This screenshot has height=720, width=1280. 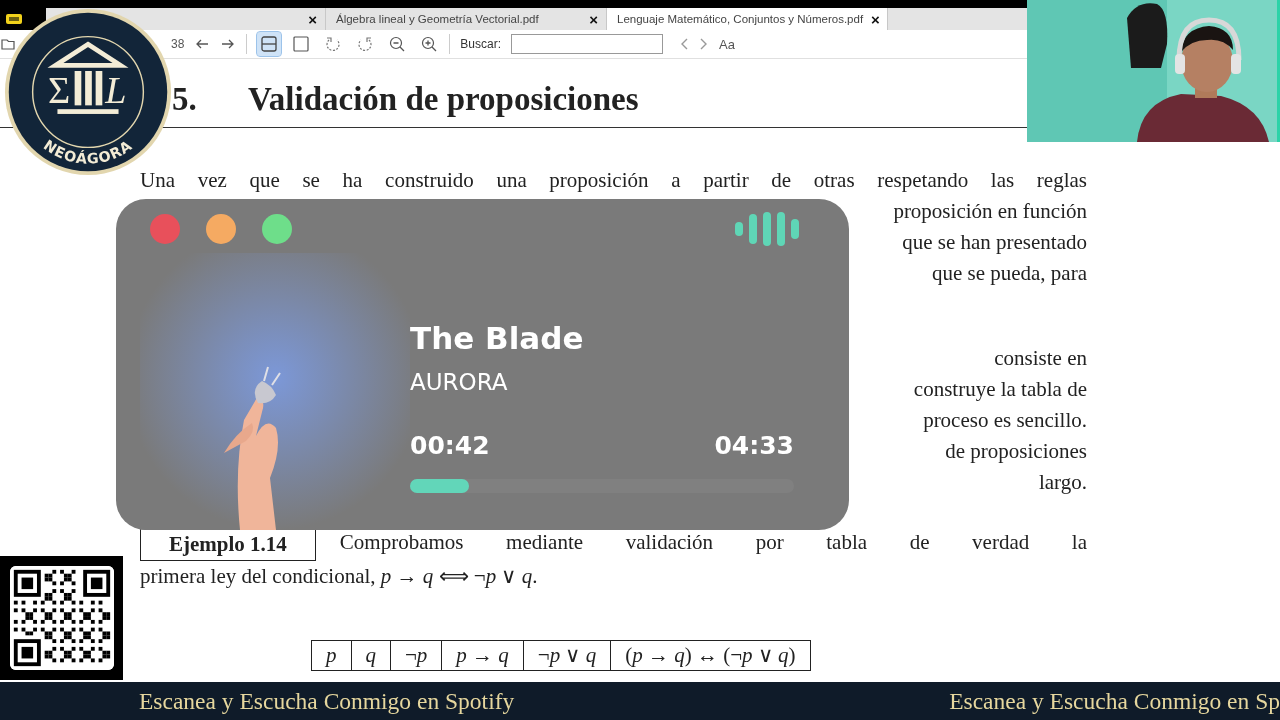 What do you see at coordinates (301, 44) in the screenshot?
I see `page-icon` at bounding box center [301, 44].